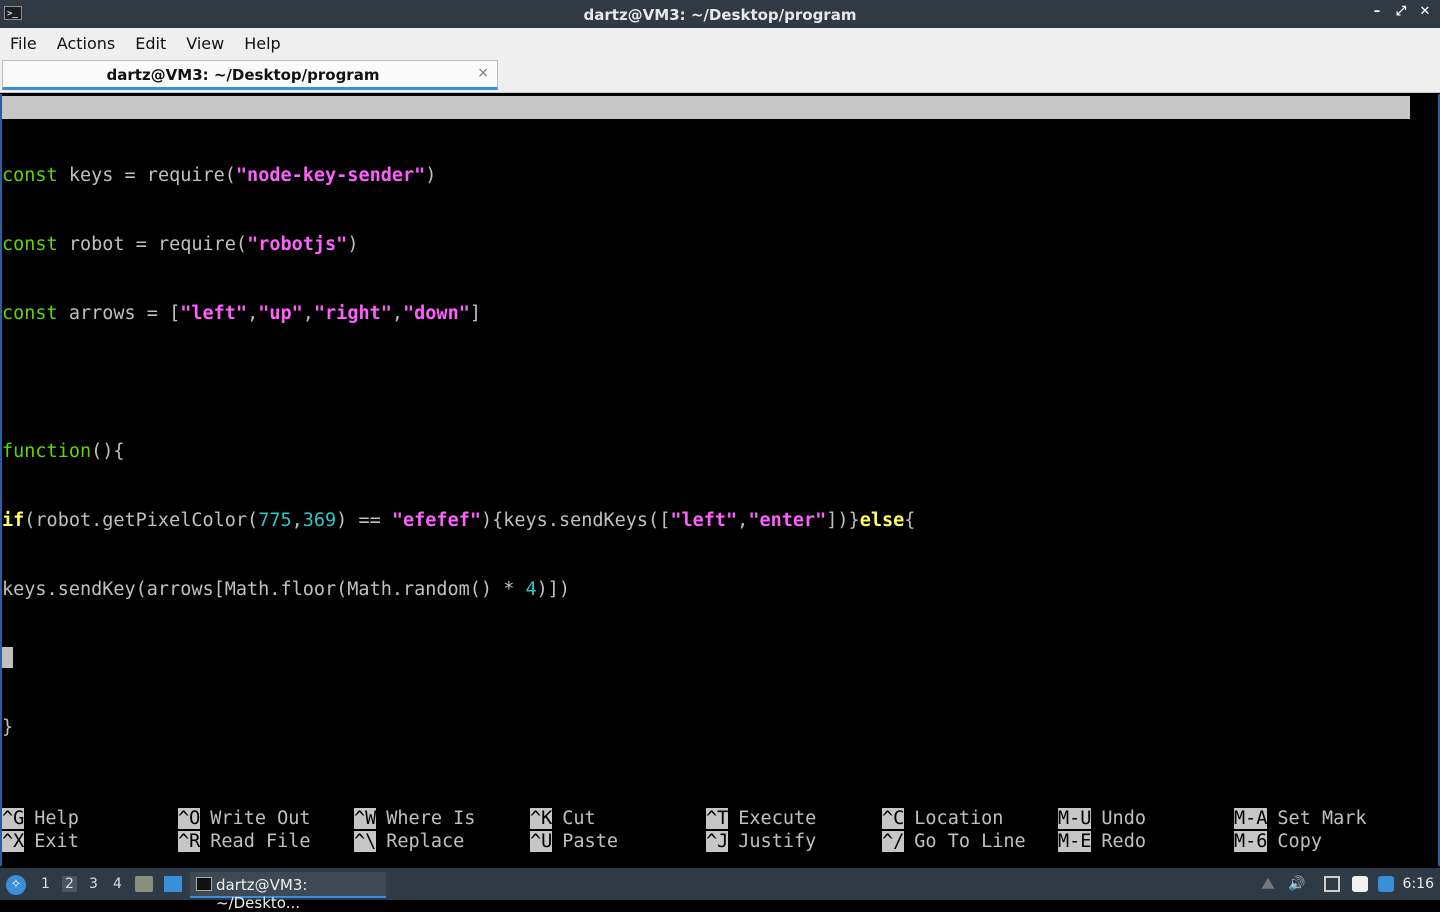 The width and height of the screenshot is (1440, 912). What do you see at coordinates (1425, 11) in the screenshot?
I see `close-icon: ✕` at bounding box center [1425, 11].